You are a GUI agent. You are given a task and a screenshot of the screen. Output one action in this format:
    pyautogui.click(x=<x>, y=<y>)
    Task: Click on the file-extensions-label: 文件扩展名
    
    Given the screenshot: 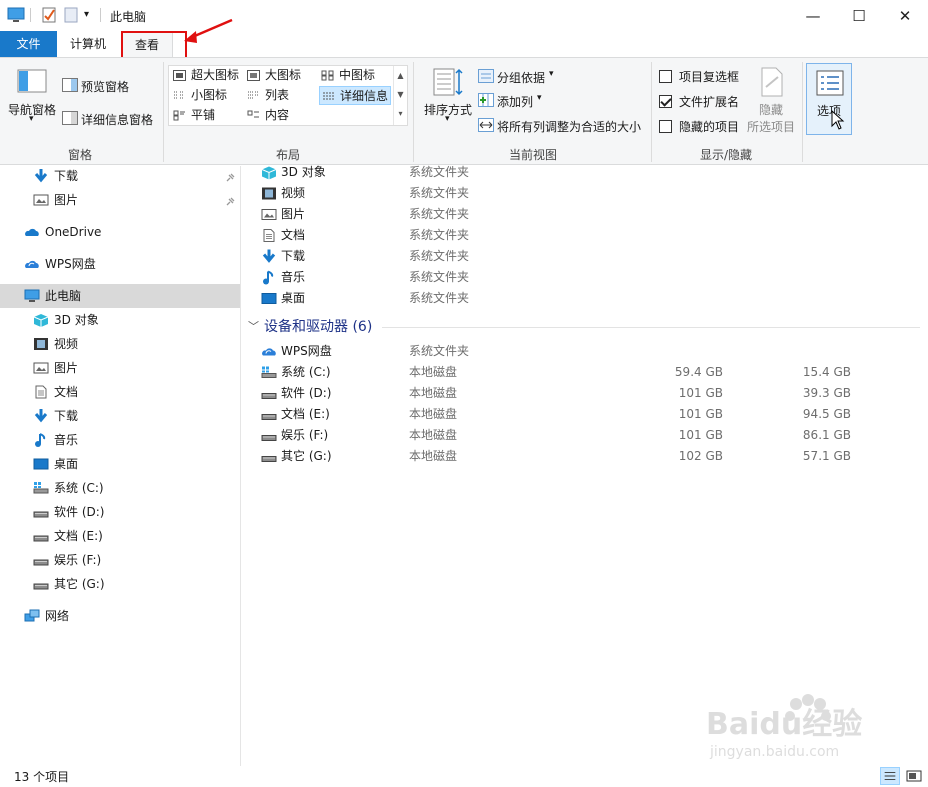 What is the action you would take?
    pyautogui.click(x=709, y=102)
    